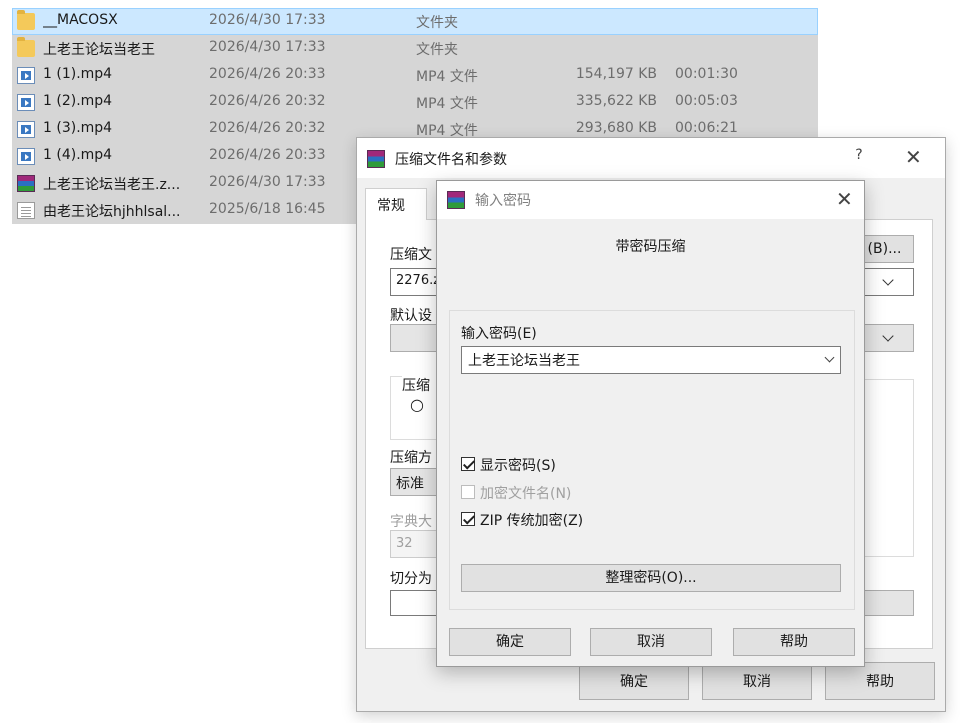 The image size is (960, 723). I want to click on archive-ok-button: 确定, so click(634, 681).